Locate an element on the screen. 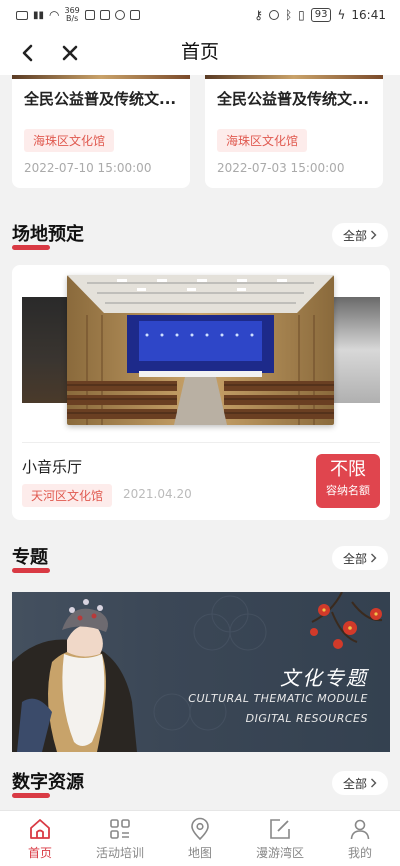  tab-label: 漫游湾区 is located at coordinates (279, 852).